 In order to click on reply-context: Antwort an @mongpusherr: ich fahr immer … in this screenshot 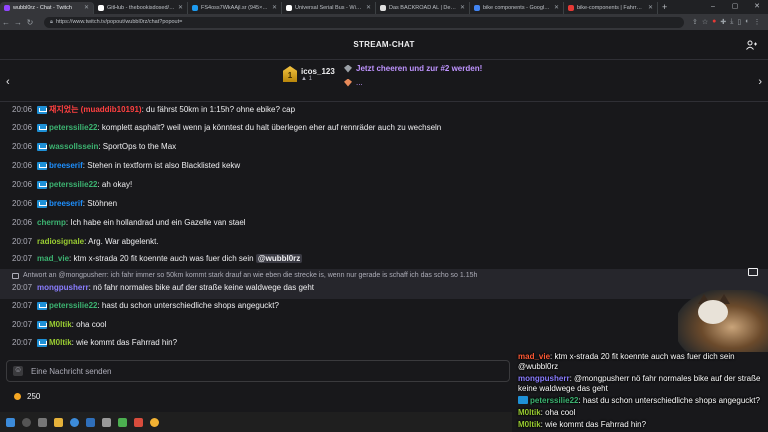, I will do `click(244, 275)`.